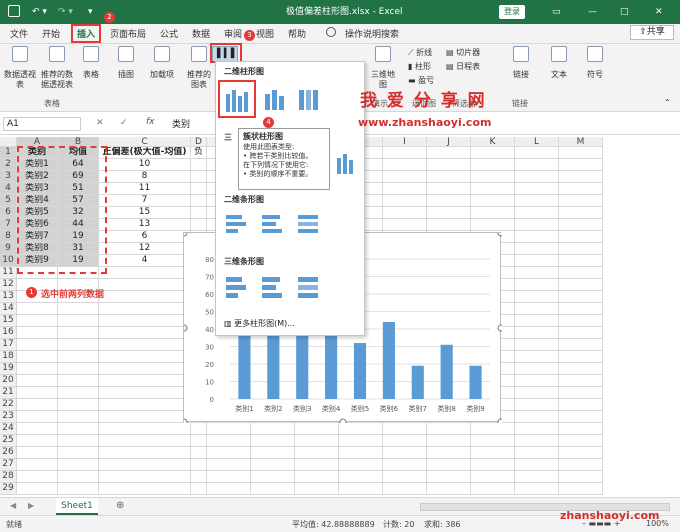  What do you see at coordinates (8, 477) in the screenshot?
I see `row-header: 28` at bounding box center [8, 477].